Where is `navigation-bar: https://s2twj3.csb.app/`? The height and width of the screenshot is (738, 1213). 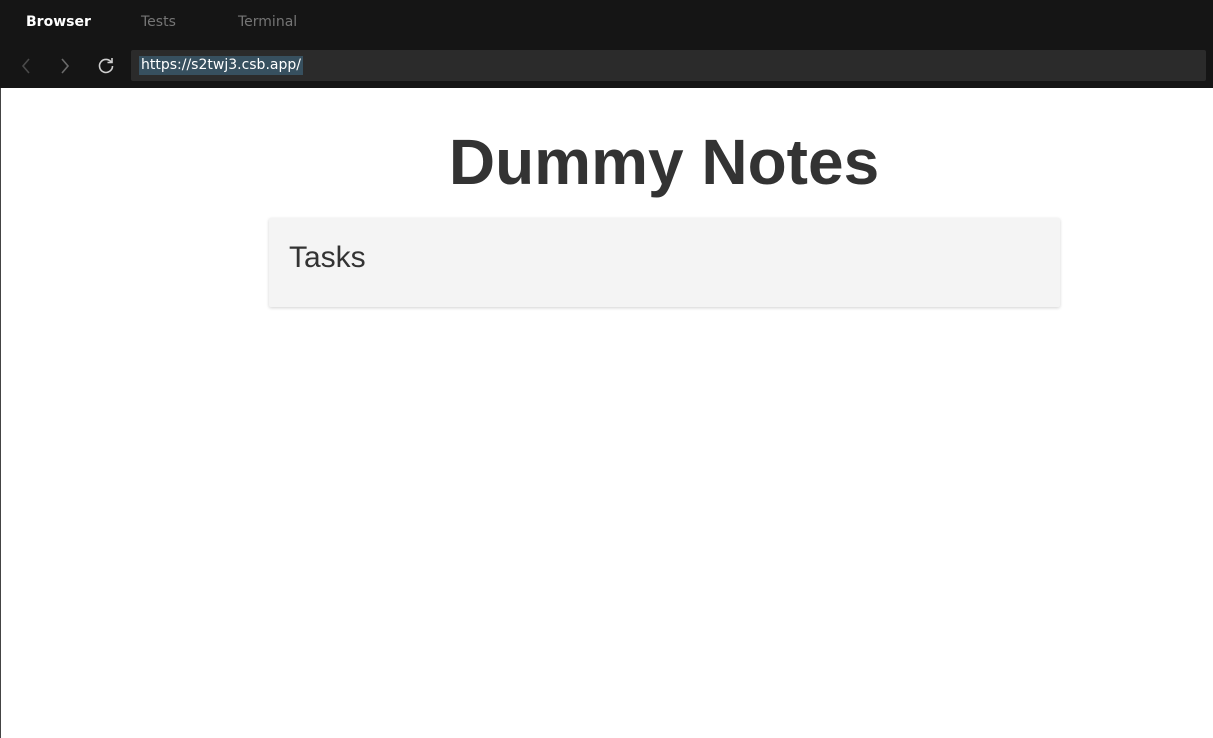 navigation-bar: https://s2twj3.csb.app/ is located at coordinates (606, 66).